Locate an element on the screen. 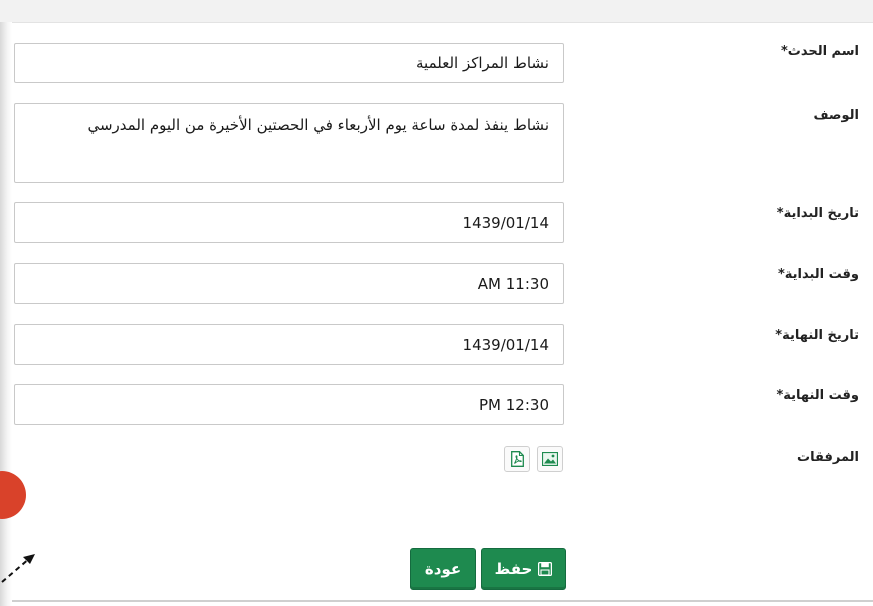 The width and height of the screenshot is (873, 606). back-button: عودة is located at coordinates (443, 569).